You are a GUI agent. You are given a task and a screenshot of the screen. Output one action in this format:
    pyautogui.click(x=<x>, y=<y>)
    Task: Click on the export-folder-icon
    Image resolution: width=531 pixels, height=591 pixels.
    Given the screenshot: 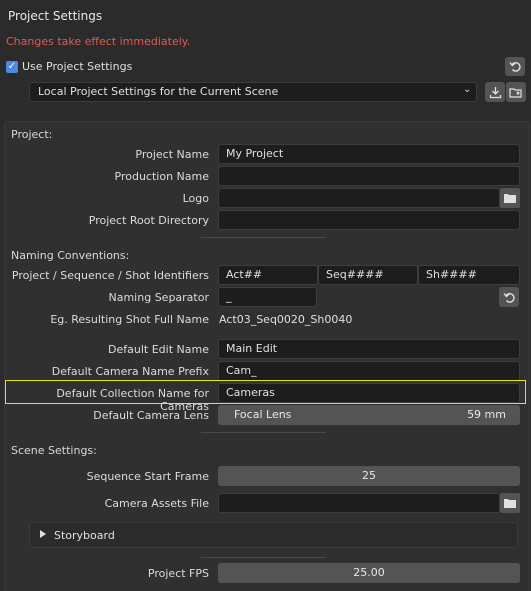 What is the action you would take?
    pyautogui.click(x=516, y=92)
    